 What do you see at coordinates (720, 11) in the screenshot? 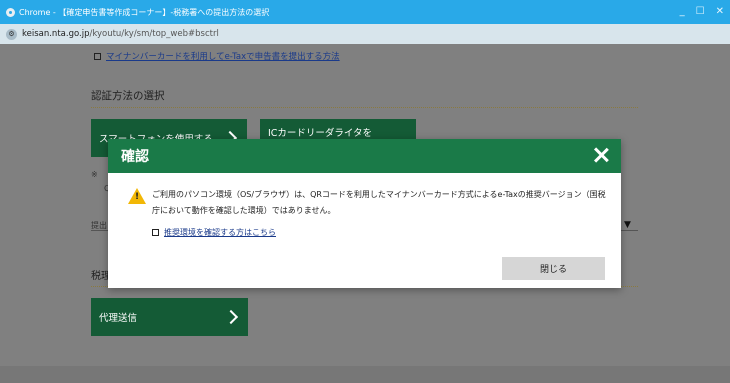
I see `close-window-button: ✕` at bounding box center [720, 11].